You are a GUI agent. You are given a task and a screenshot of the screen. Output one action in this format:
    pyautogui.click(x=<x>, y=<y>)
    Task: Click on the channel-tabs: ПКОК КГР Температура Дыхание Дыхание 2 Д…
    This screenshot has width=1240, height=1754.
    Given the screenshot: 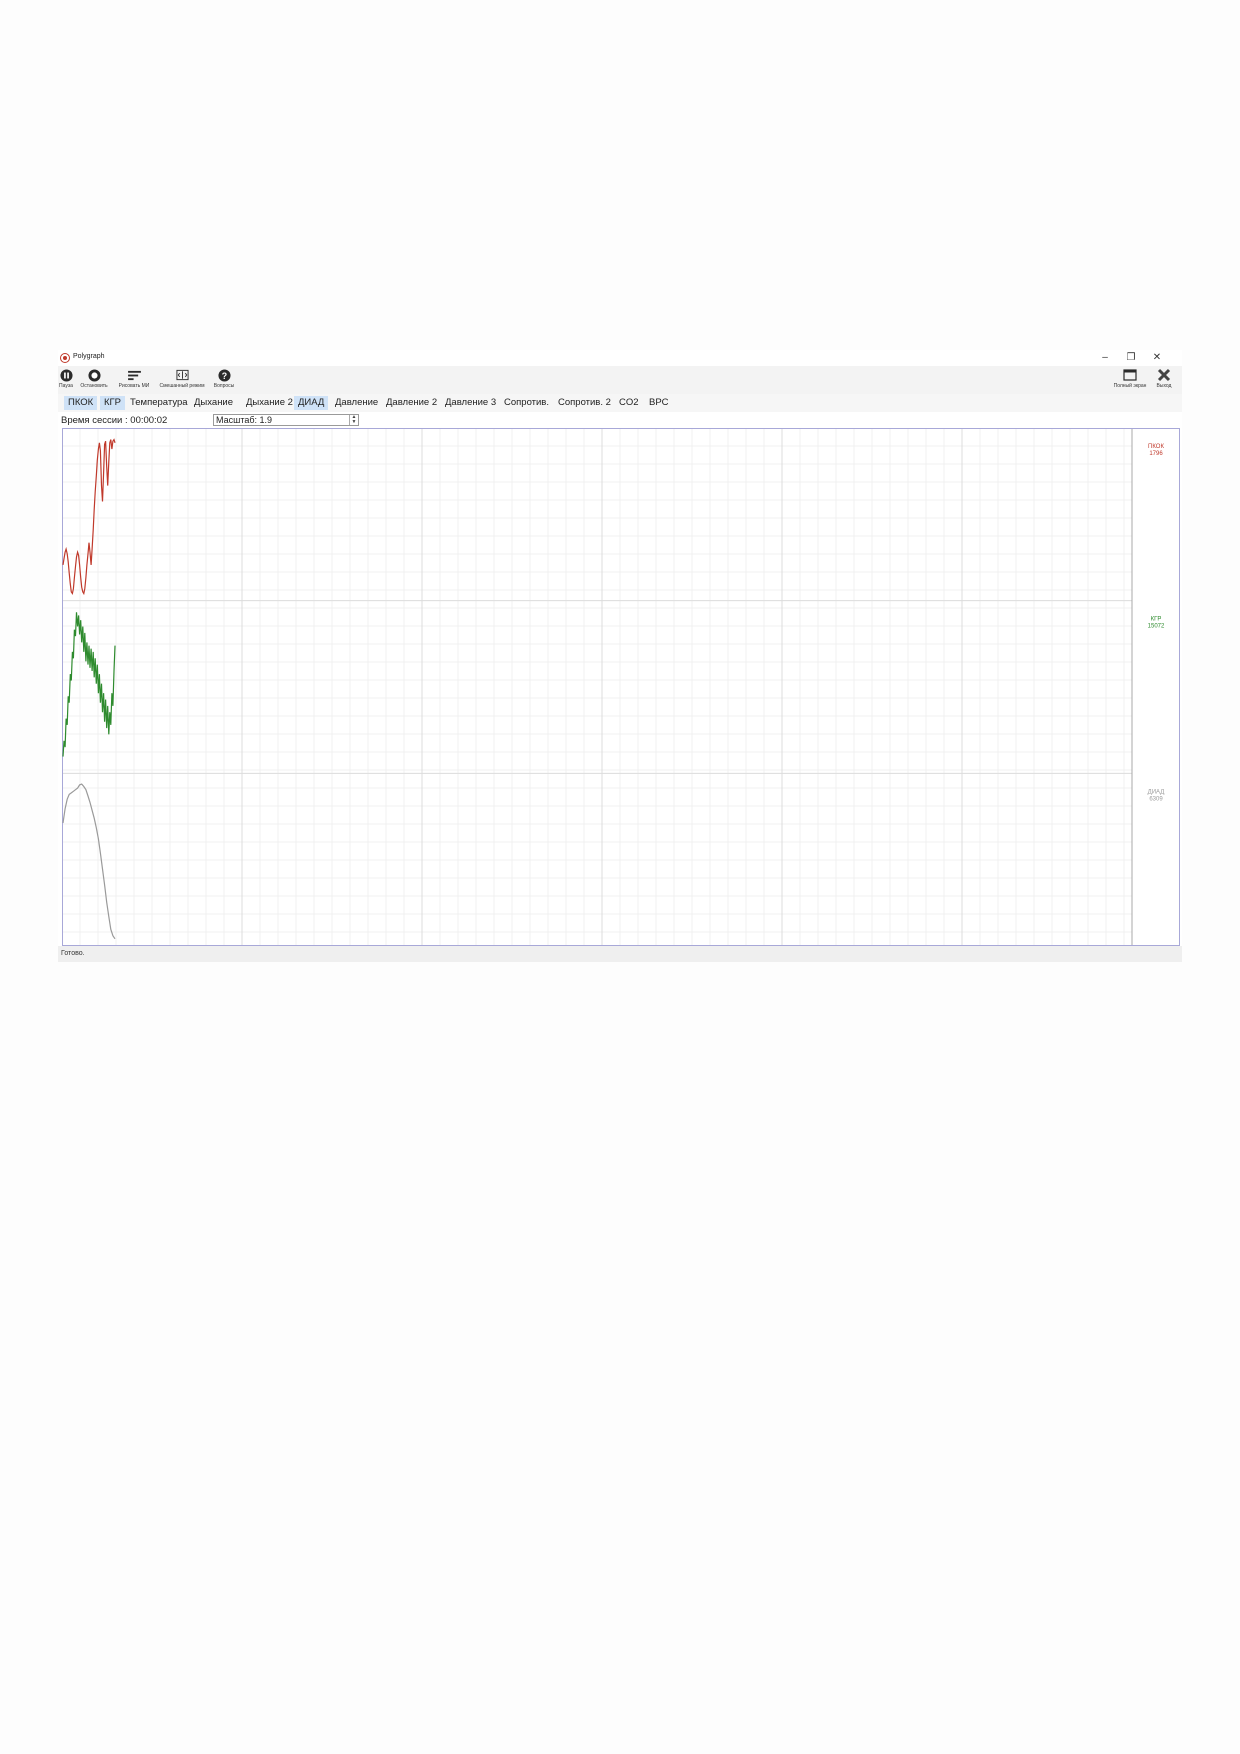 What is the action you would take?
    pyautogui.click(x=620, y=403)
    